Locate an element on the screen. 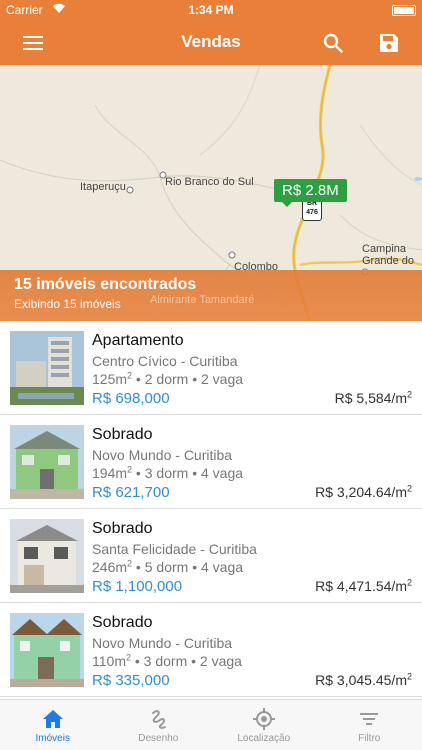 This screenshot has width=422, height=750. price-per-m2: R$ 3,045.45/m2 is located at coordinates (363, 680).